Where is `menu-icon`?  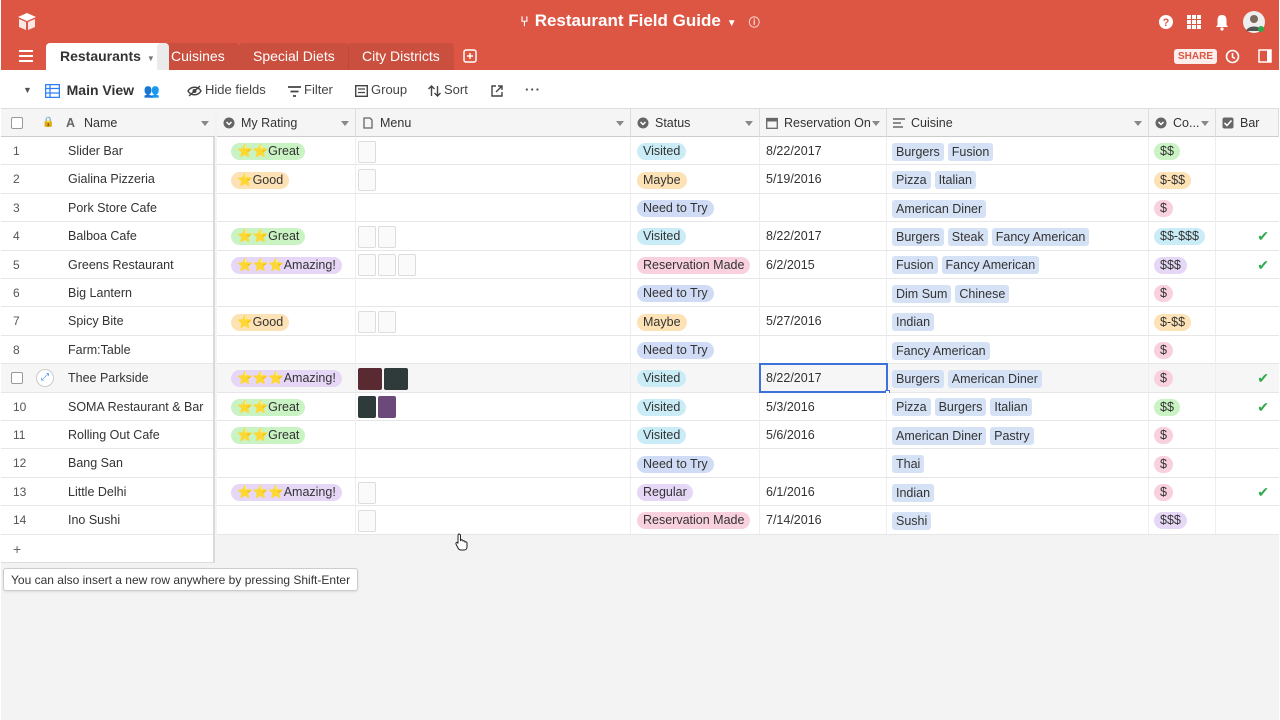 menu-icon is located at coordinates (26, 56).